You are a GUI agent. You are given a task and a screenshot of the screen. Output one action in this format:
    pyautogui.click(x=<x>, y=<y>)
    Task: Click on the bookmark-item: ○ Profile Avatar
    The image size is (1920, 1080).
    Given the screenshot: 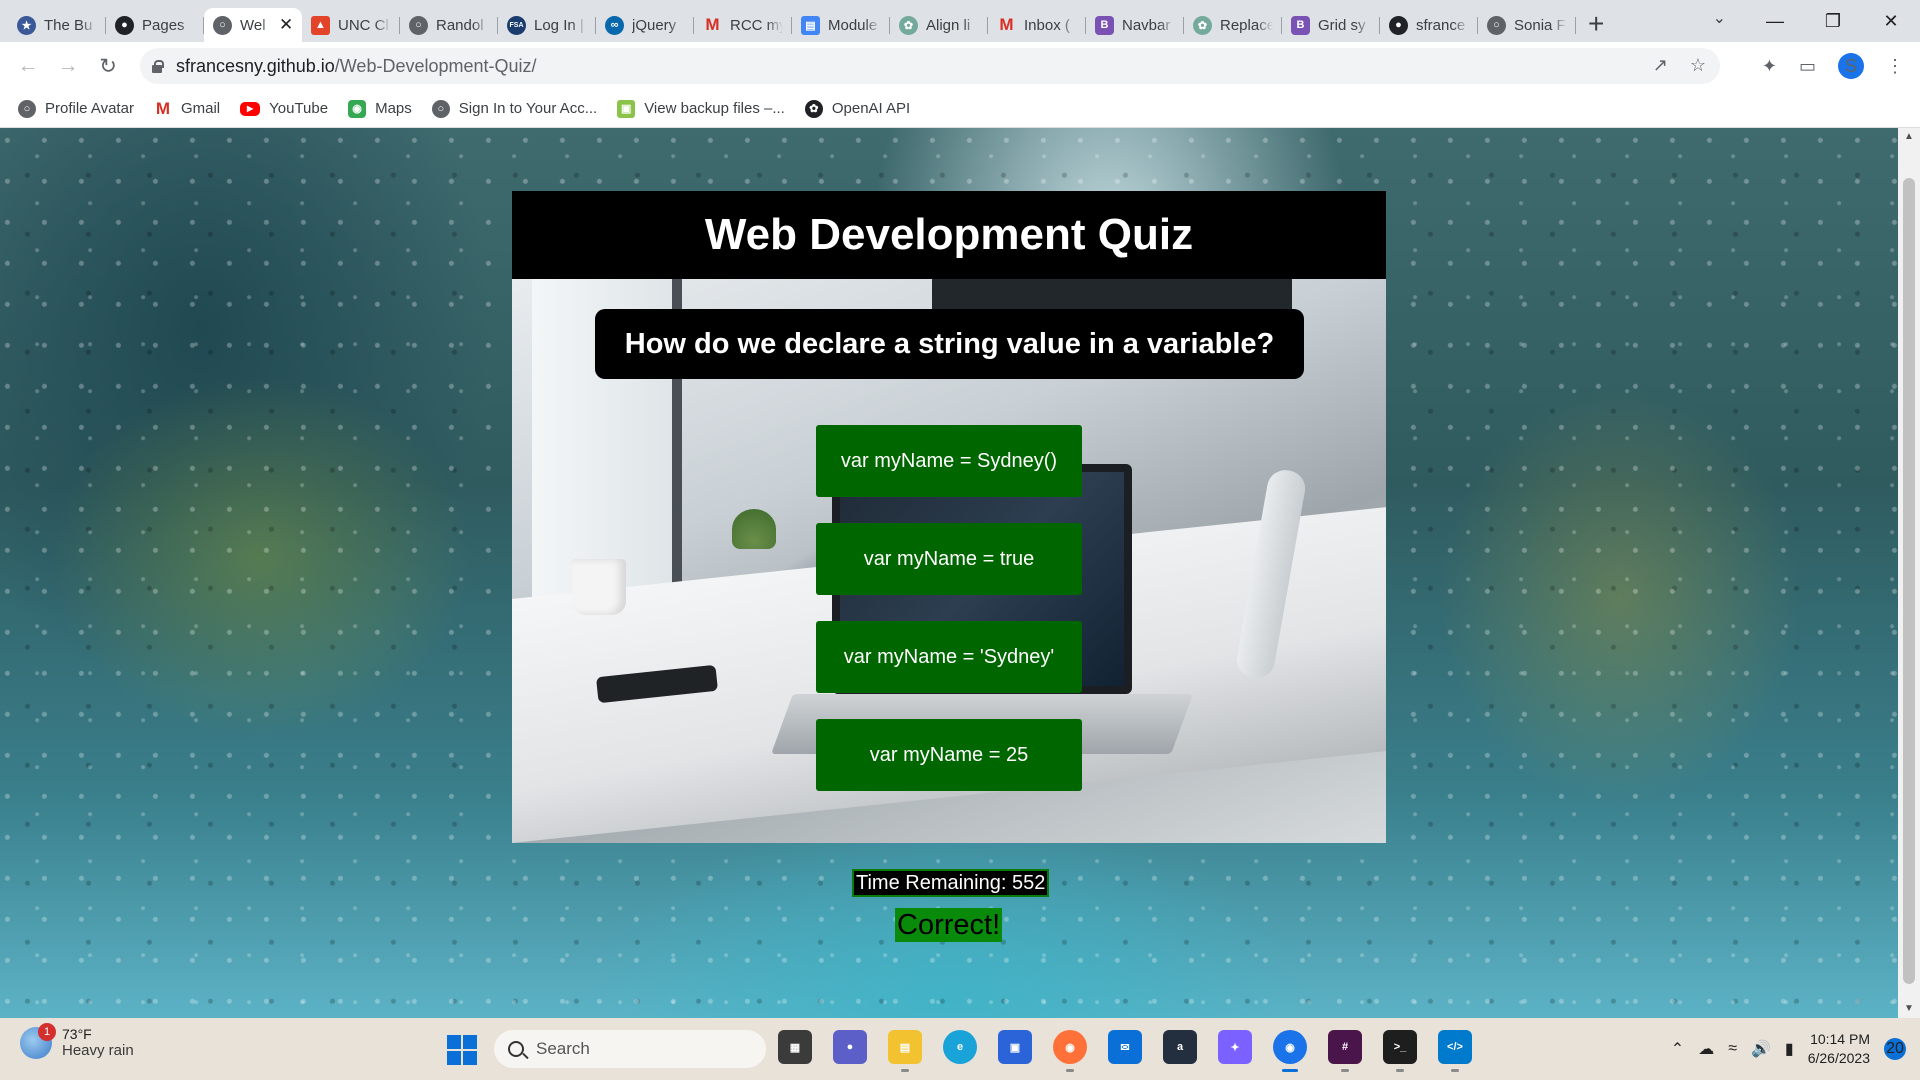 What is the action you would take?
    pyautogui.click(x=76, y=108)
    